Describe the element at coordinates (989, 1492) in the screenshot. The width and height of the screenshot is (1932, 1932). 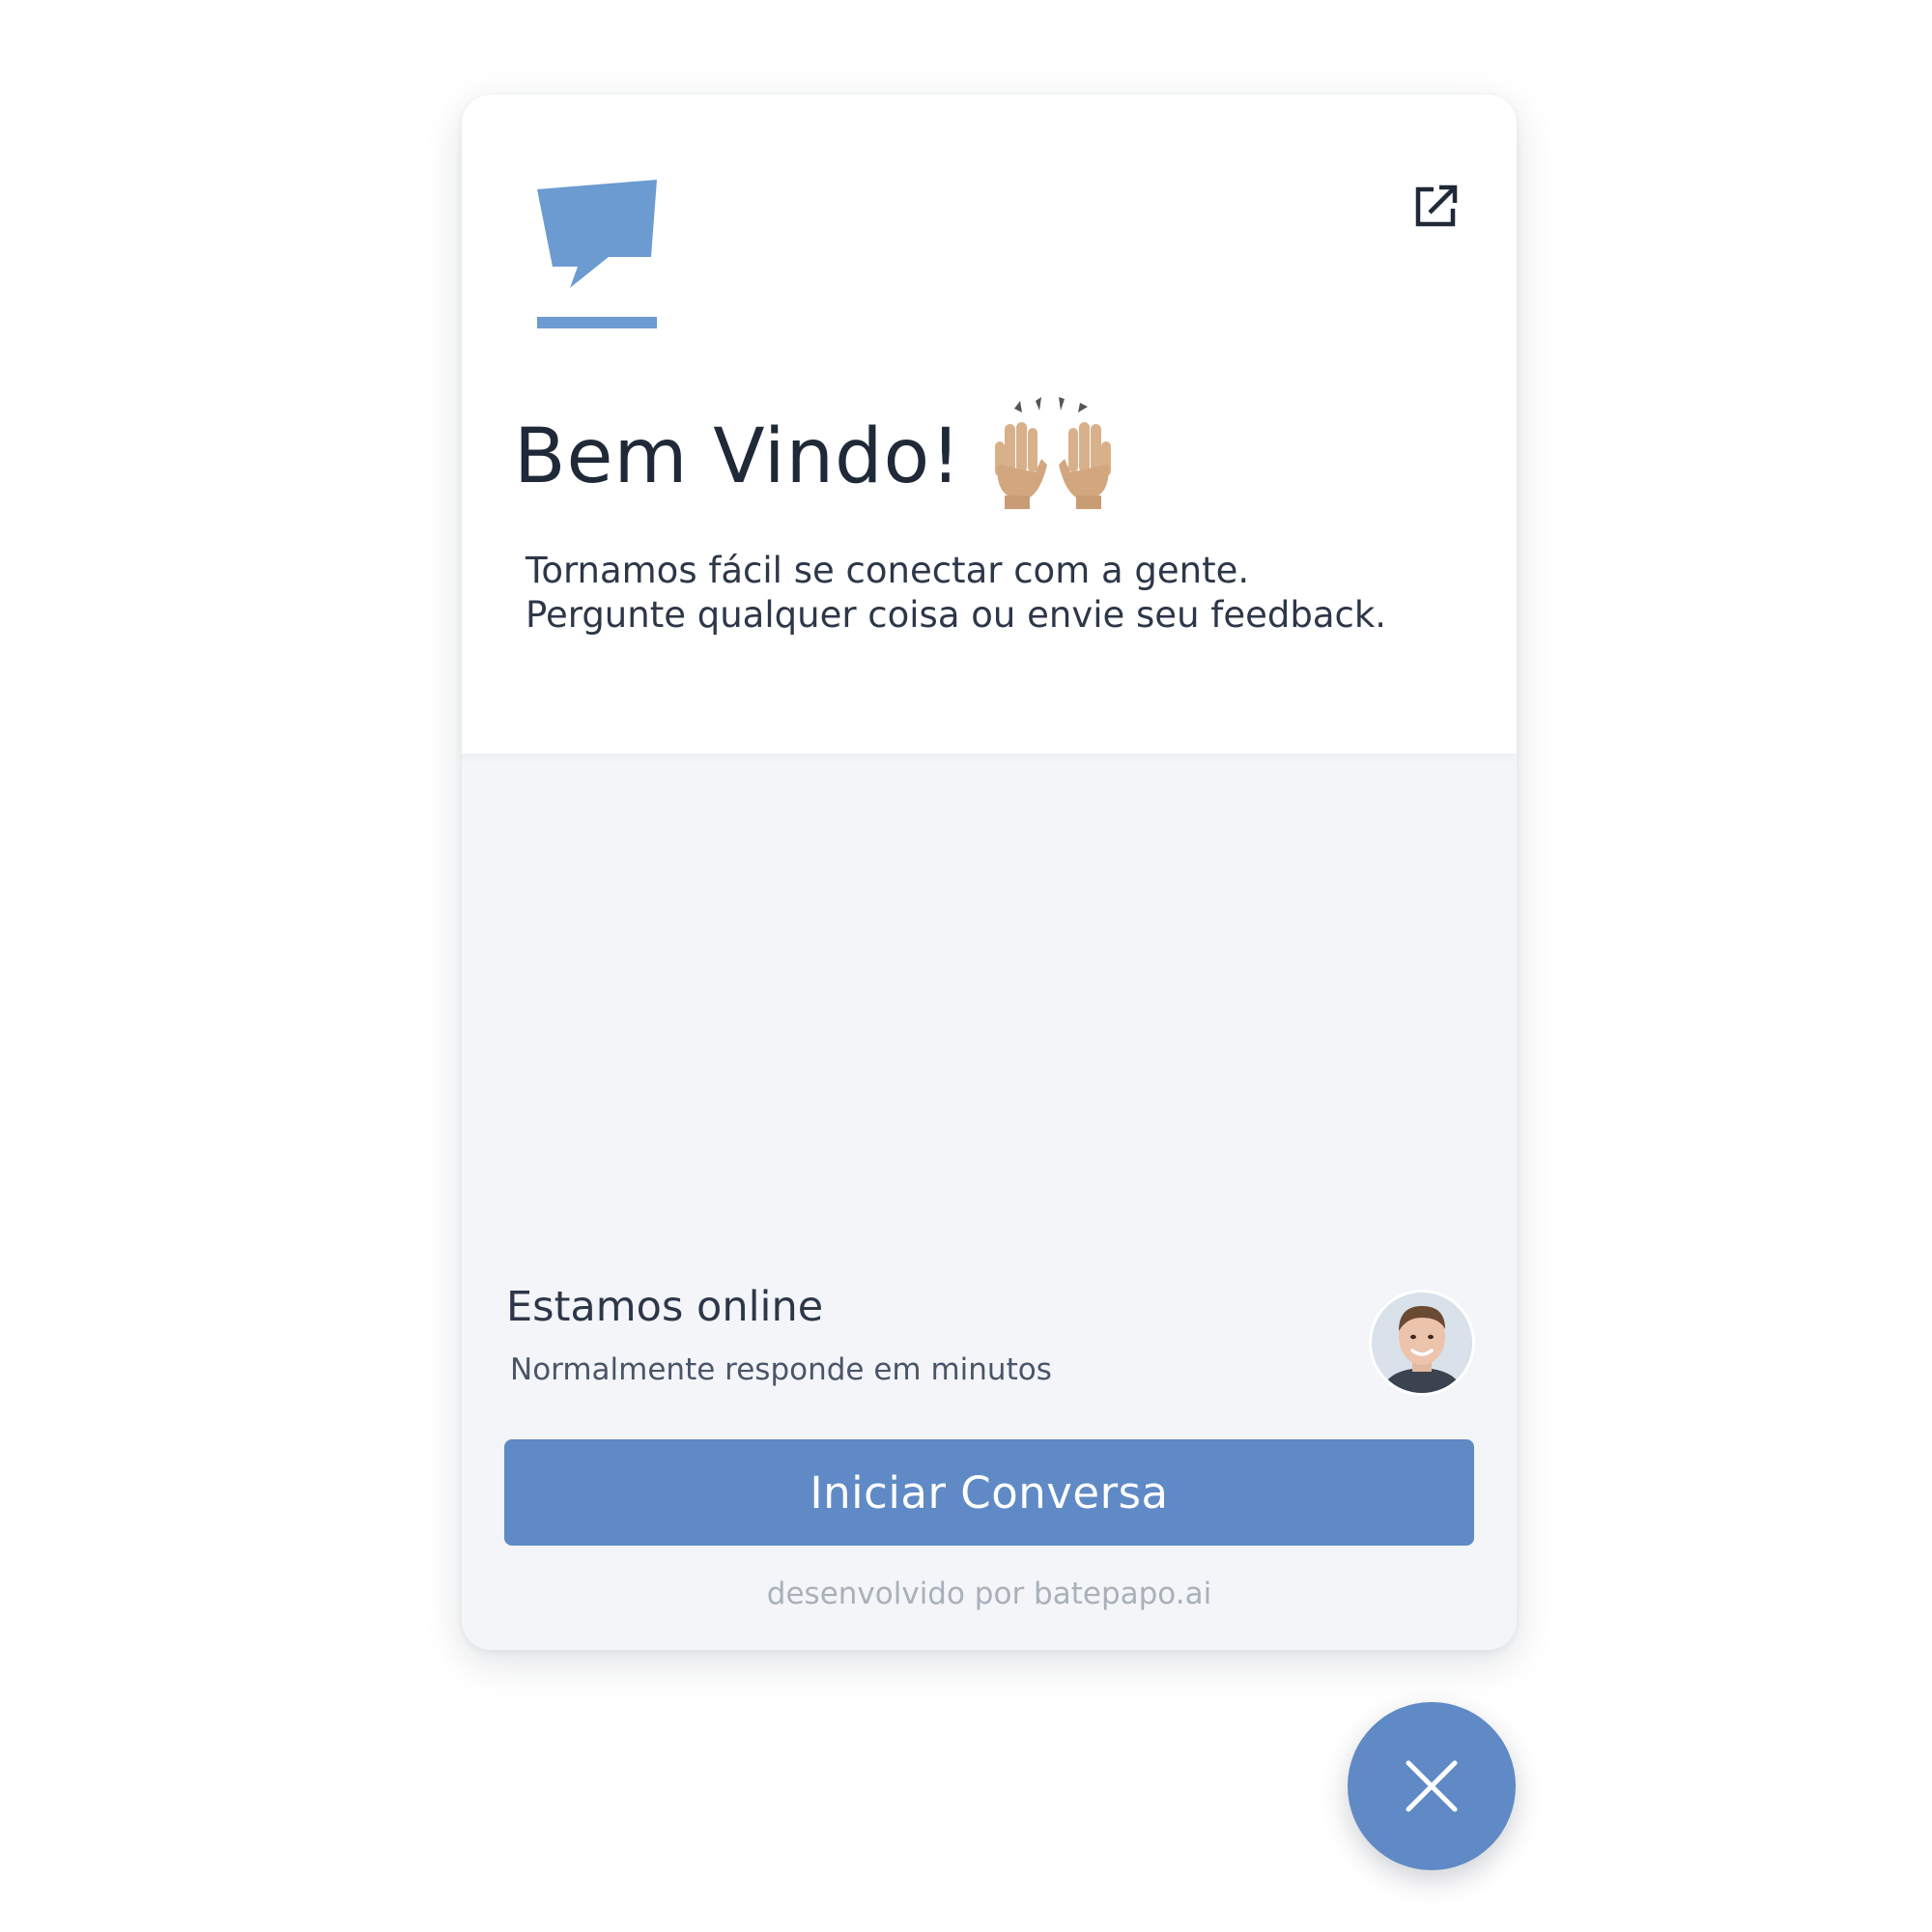
I see `start-conversation-button: Iniciar Conversa` at that location.